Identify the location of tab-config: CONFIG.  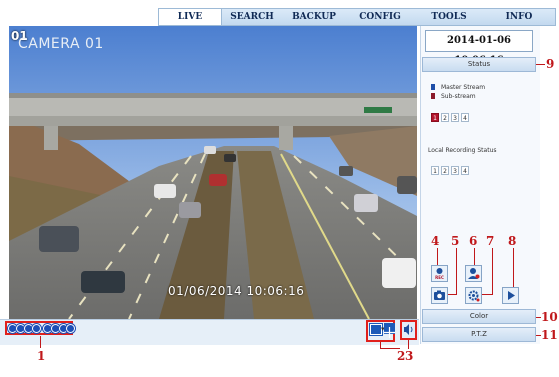
(380, 17).